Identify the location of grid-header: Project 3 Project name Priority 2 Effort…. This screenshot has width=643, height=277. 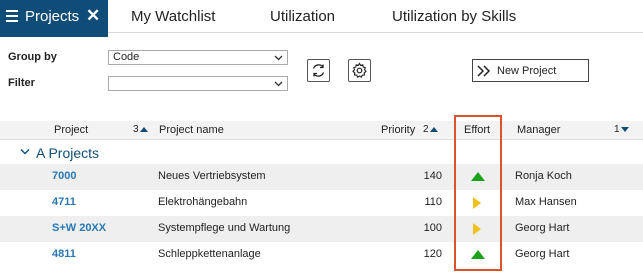
(321, 130).